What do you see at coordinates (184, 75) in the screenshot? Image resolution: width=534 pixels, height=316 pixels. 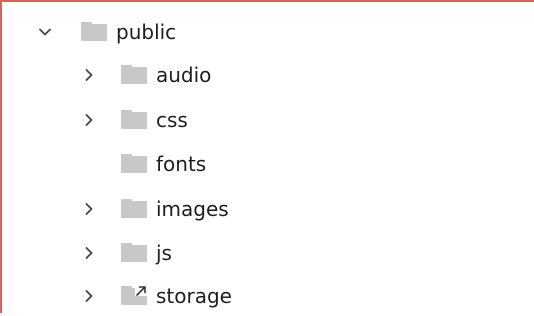 I see `tree-item-label: audio` at bounding box center [184, 75].